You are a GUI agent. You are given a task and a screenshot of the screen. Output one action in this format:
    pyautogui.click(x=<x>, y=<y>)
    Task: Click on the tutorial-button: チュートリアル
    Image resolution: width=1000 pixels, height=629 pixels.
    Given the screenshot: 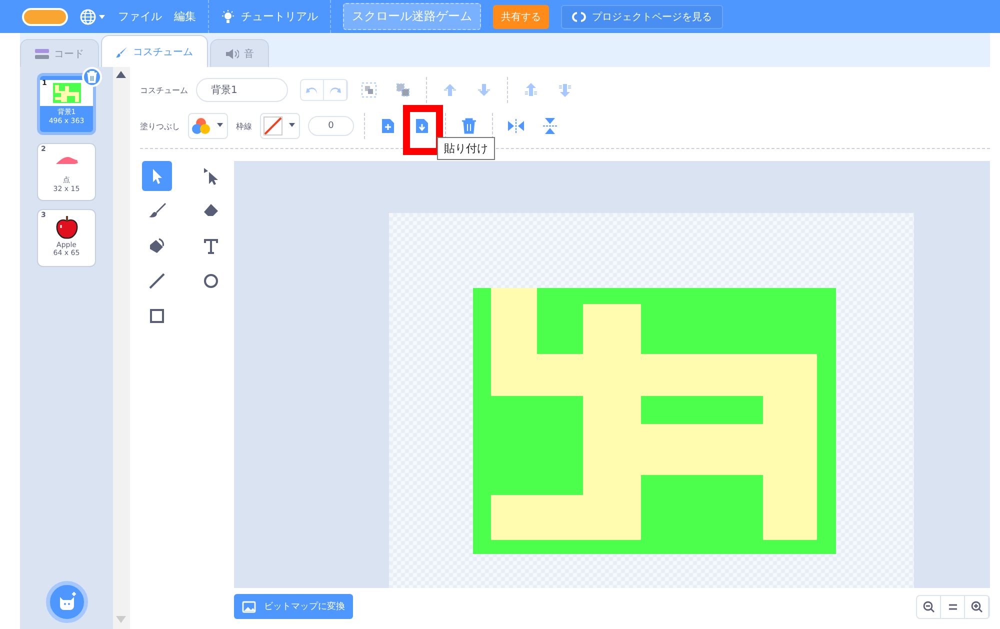 What is the action you would take?
    pyautogui.click(x=269, y=16)
    